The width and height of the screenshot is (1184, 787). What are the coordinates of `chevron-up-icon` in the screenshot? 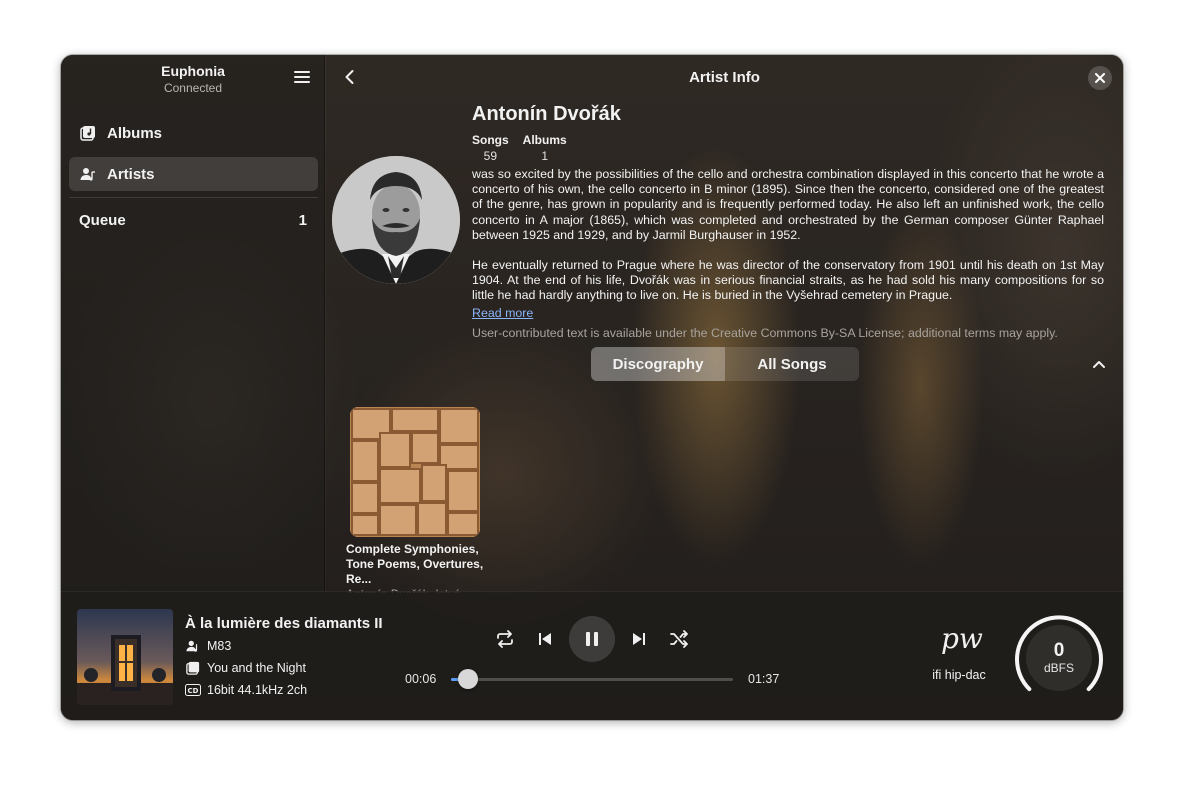 It's located at (1099, 364).